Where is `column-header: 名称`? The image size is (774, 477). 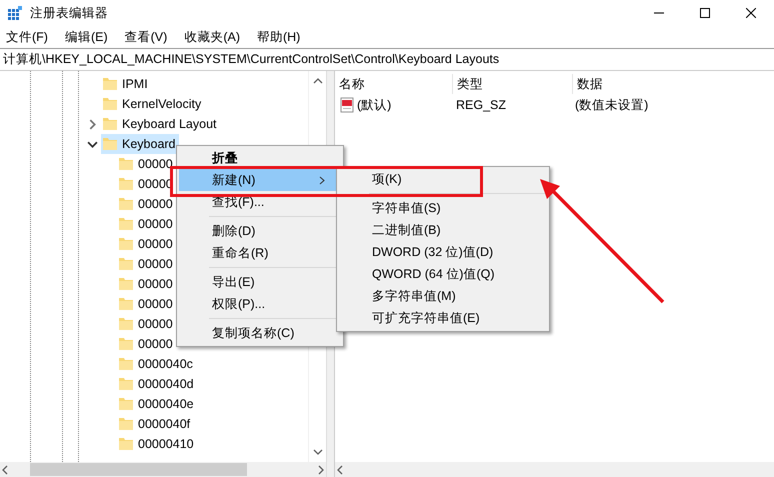 column-header: 名称 is located at coordinates (394, 84).